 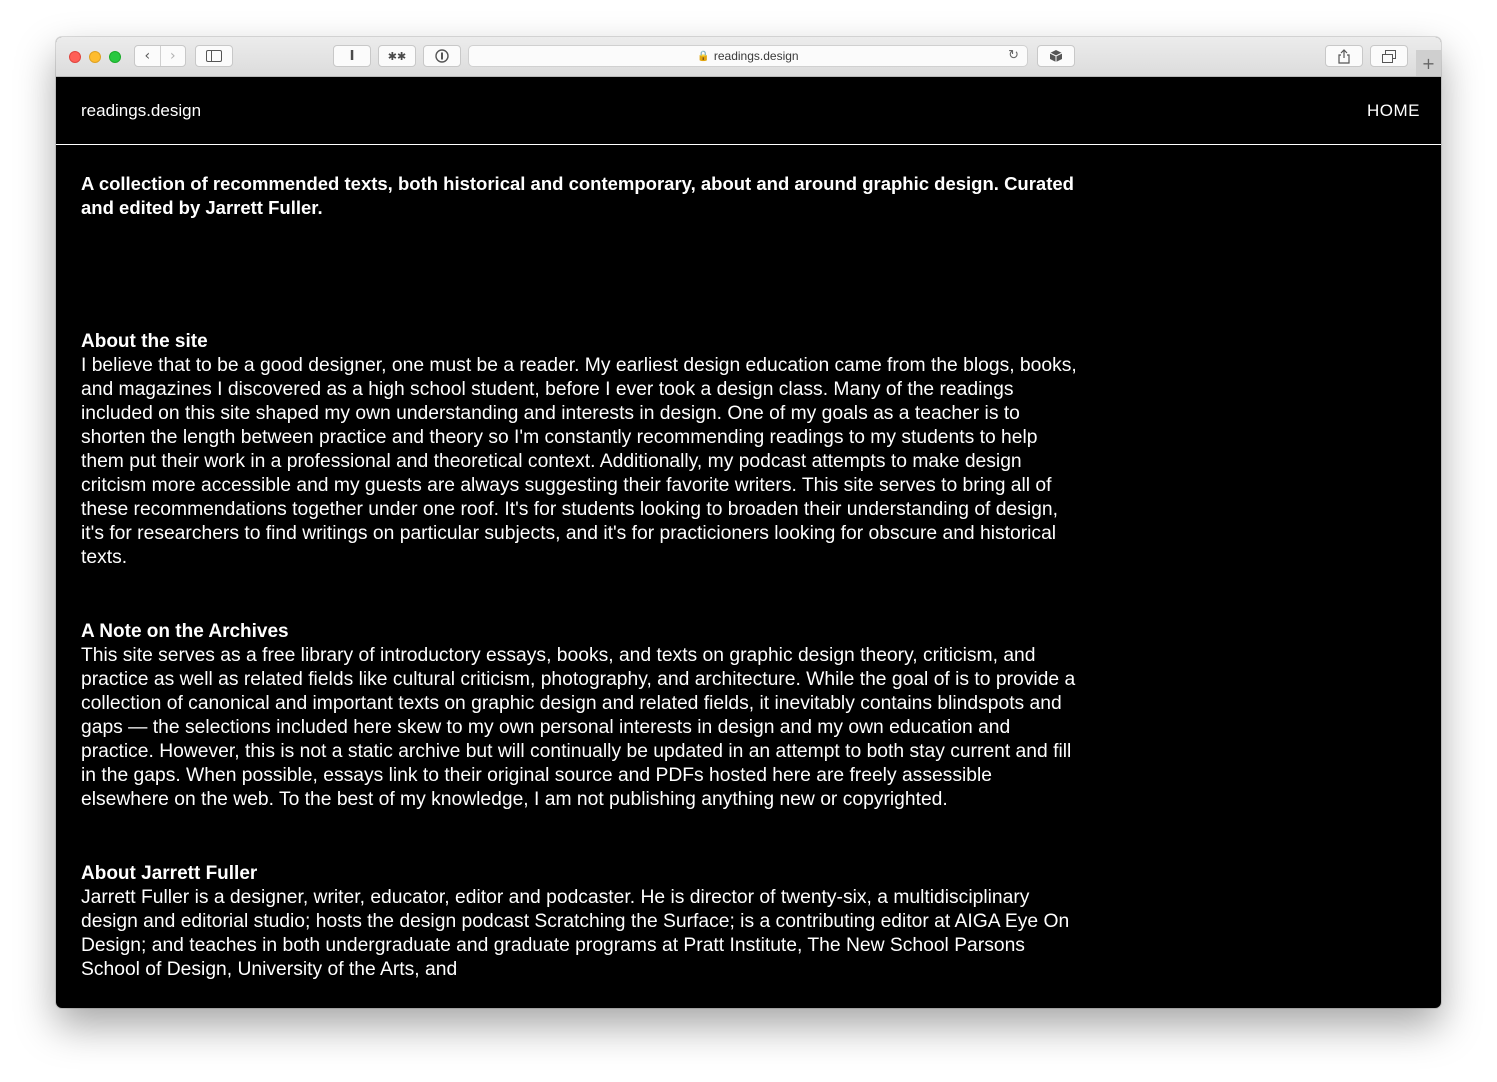 I want to click on share-button, so click(x=1344, y=56).